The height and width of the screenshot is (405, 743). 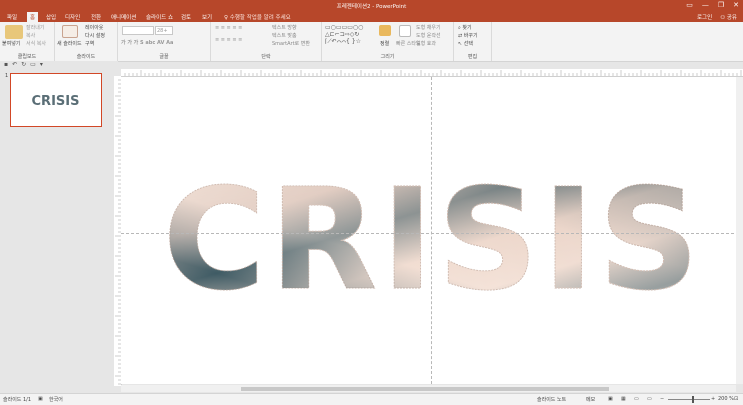 I want to click on normal-view-icon: ▣, so click(x=610, y=399).